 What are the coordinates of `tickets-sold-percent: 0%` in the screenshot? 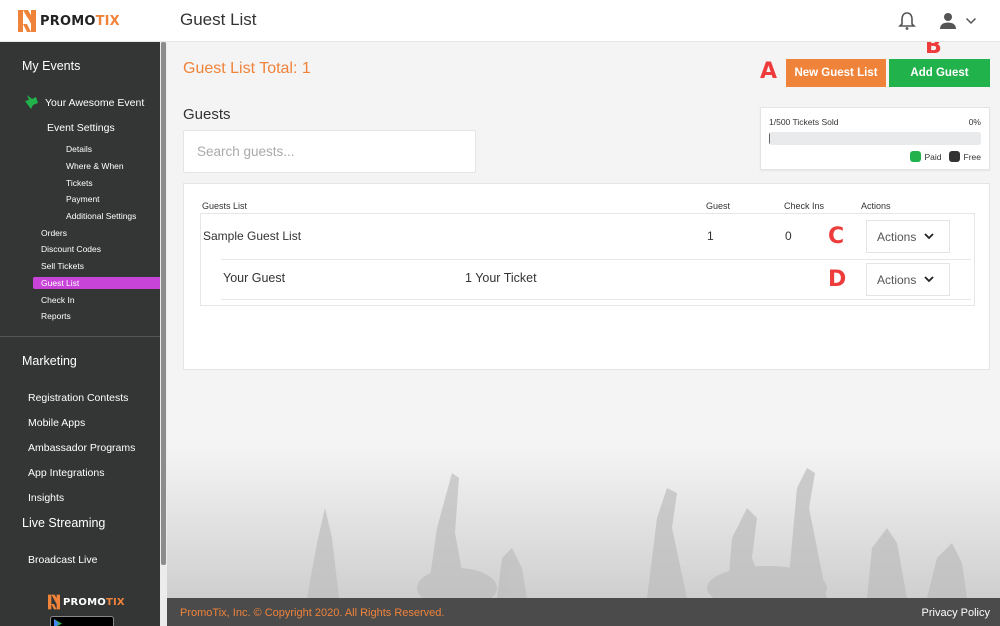 It's located at (974, 122).